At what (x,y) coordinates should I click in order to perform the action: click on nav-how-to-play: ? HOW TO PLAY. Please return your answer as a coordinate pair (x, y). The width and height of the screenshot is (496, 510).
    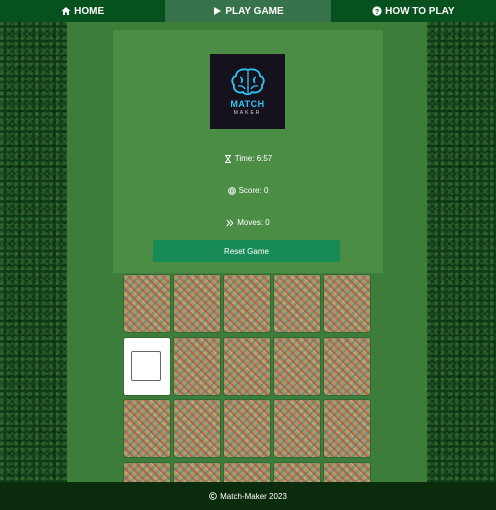
    Looking at the image, I should click on (413, 11).